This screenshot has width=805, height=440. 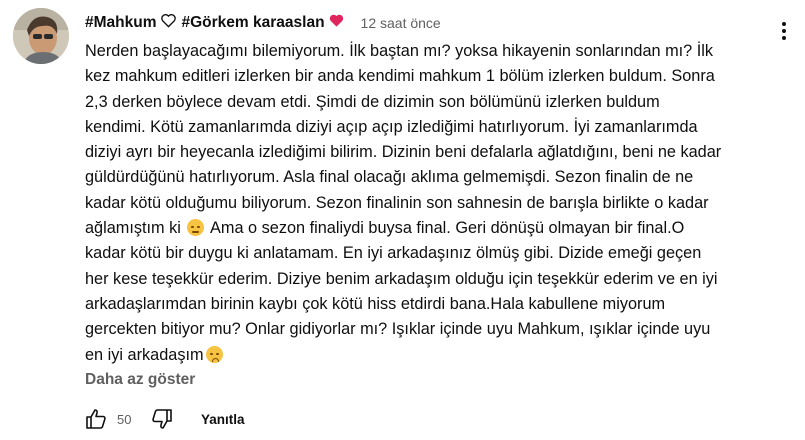 What do you see at coordinates (214, 354) in the screenshot?
I see `pleading-face-emoji` at bounding box center [214, 354].